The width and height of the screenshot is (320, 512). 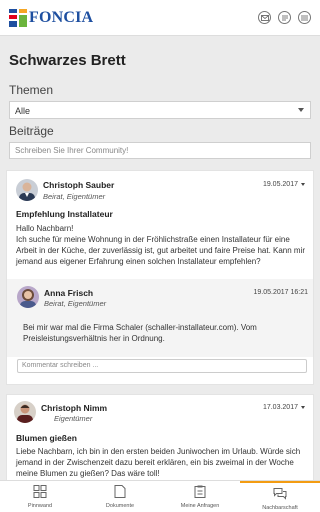 I want to click on chat-bubbles-icon, so click(x=280, y=494).